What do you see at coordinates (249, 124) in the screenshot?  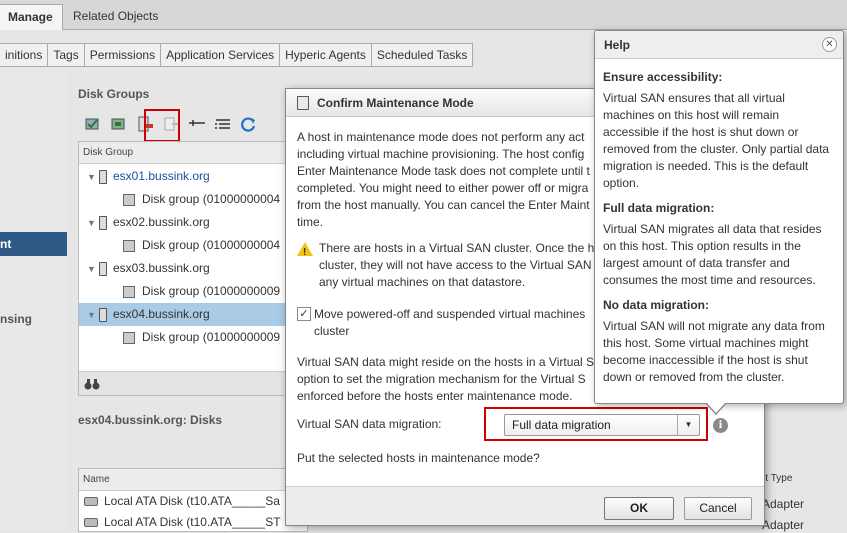 I see `refresh-icon` at bounding box center [249, 124].